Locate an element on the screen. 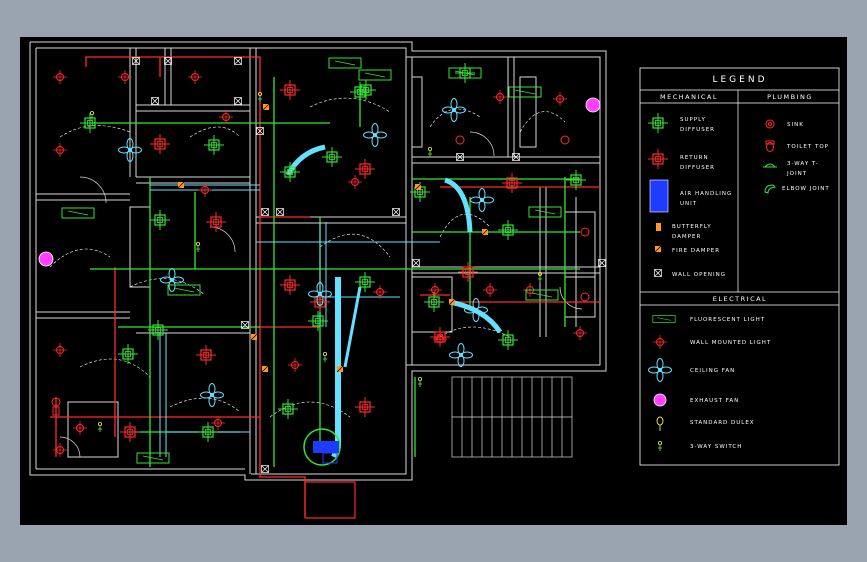 This screenshot has height=562, width=867. legend-mech-0-l2: DIFFUSER is located at coordinates (697, 130).